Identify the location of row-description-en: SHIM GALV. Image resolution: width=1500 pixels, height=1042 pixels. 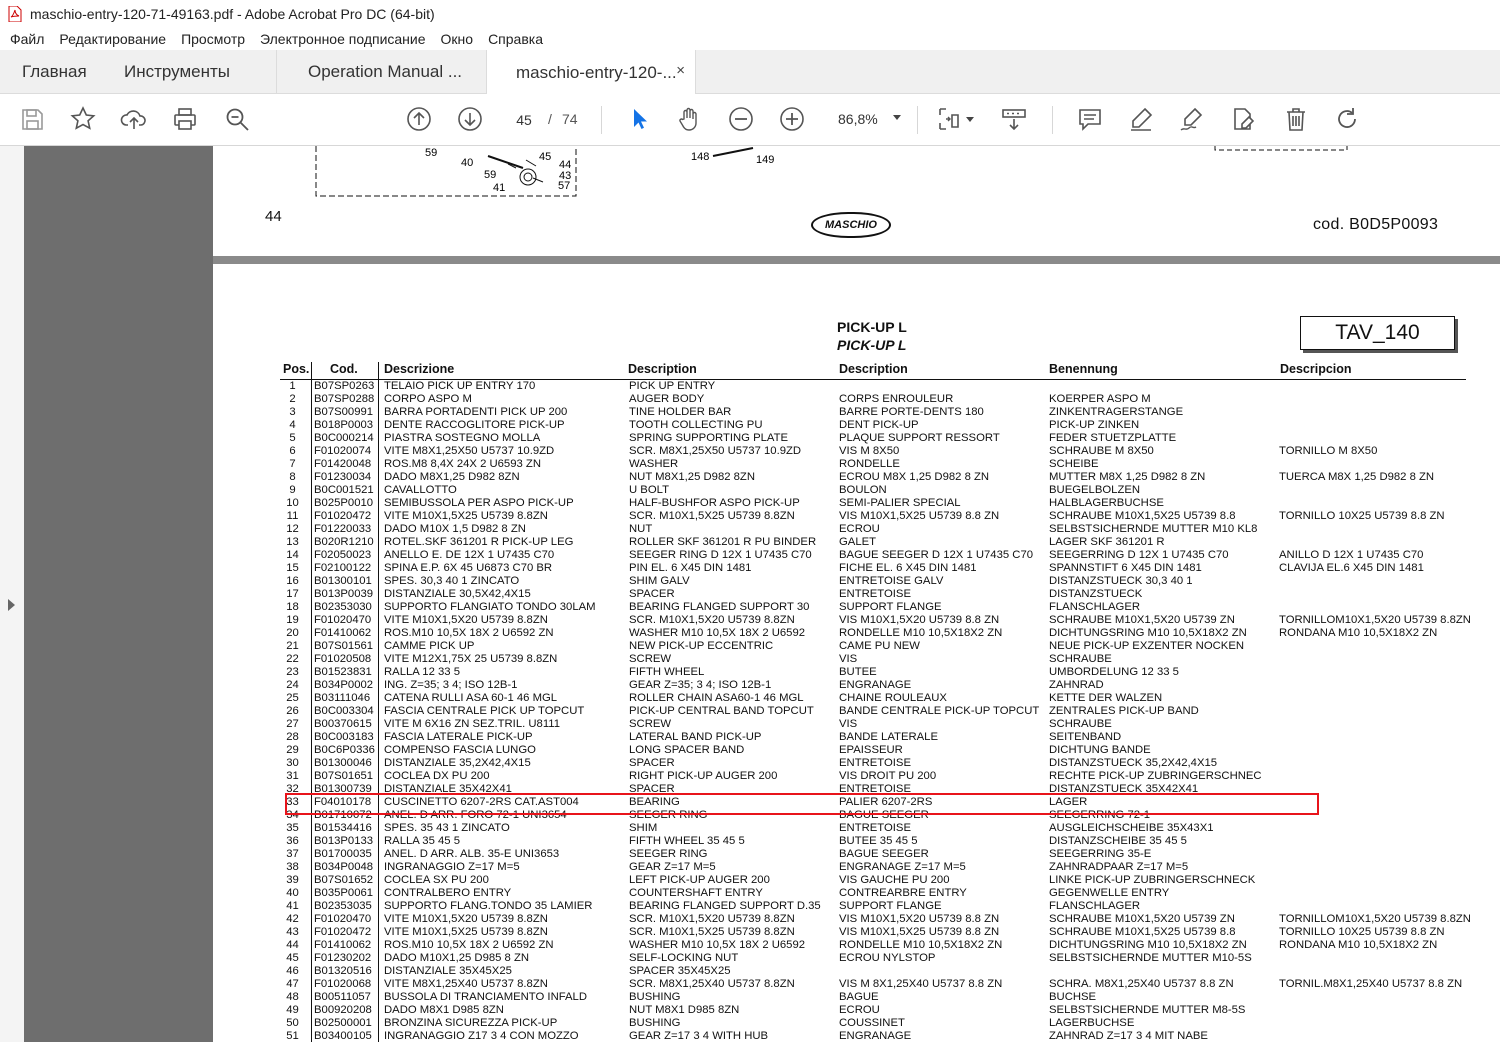
(659, 581).